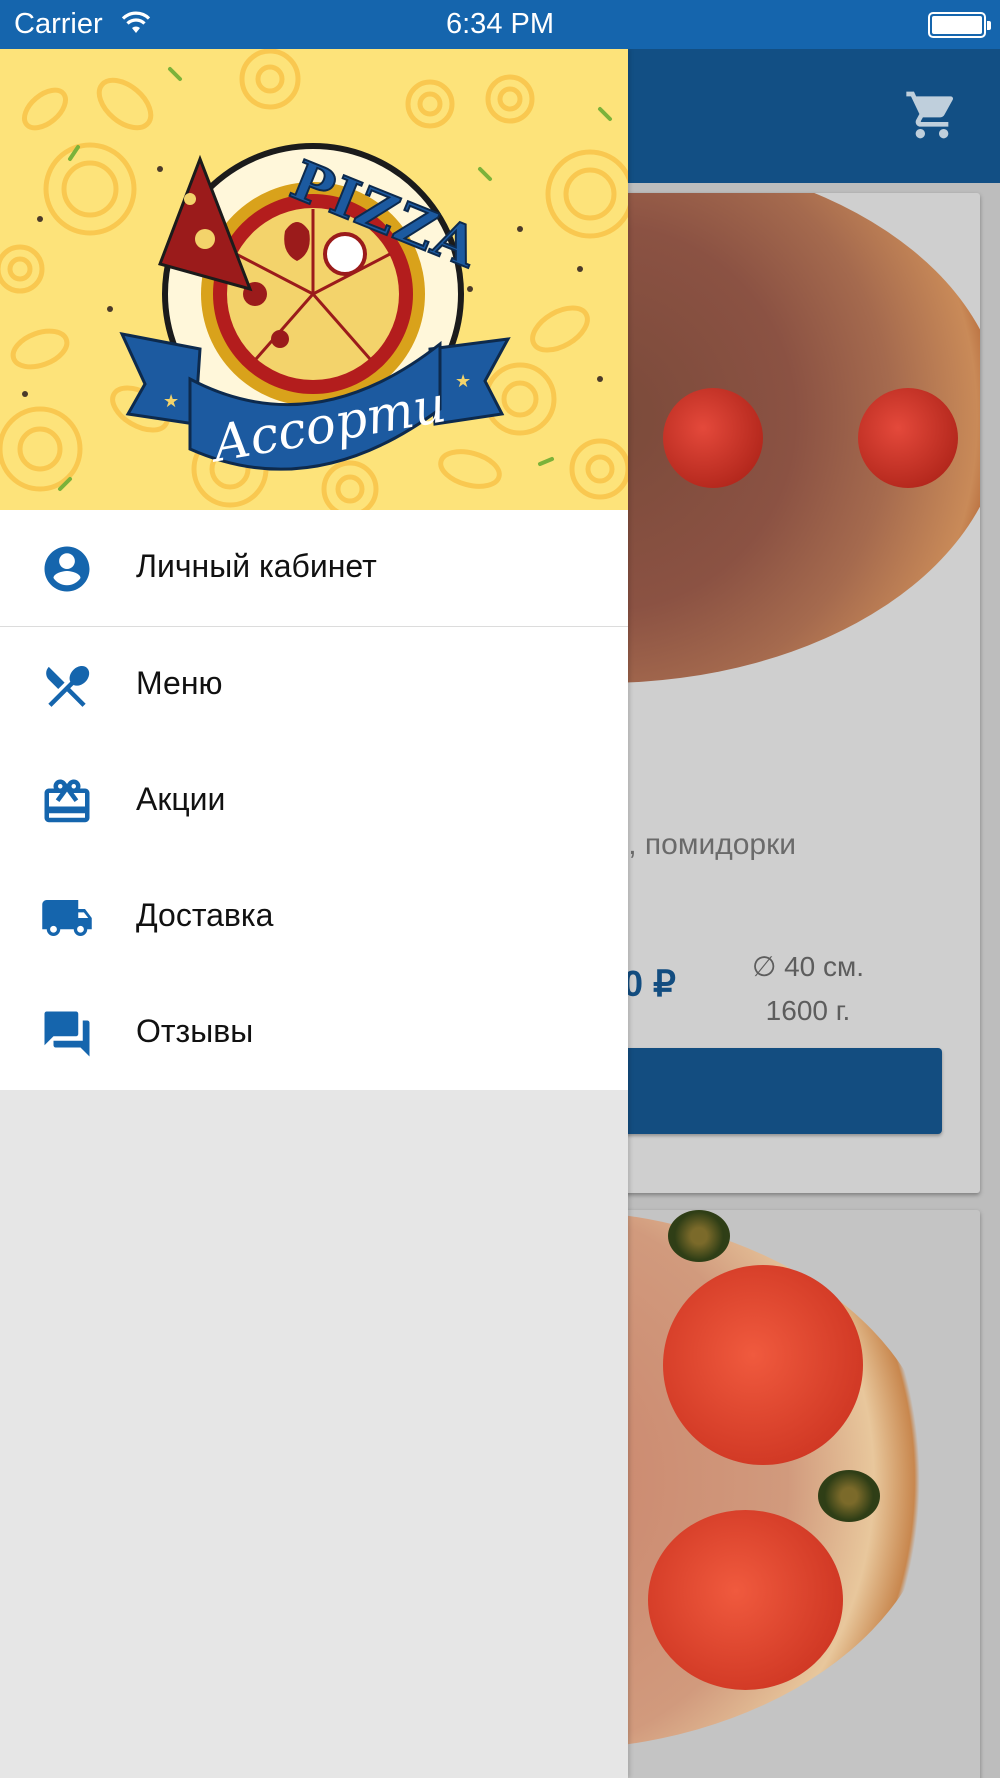 This screenshot has height=1778, width=1000. Describe the element at coordinates (256, 566) in the screenshot. I see `menu-item-label: Личный кабинет` at that location.